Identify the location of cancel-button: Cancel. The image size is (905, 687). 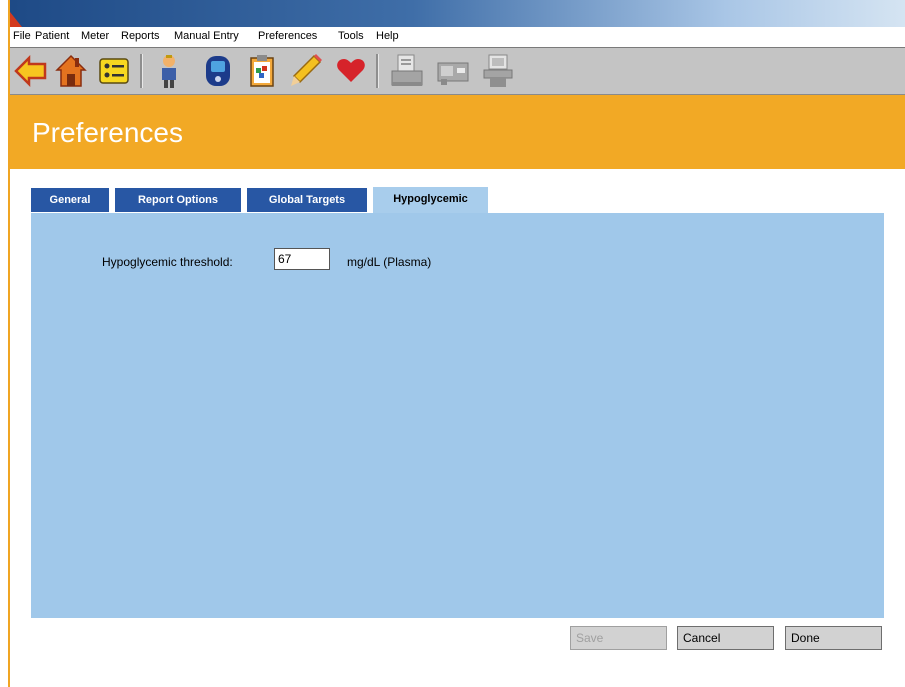
(725, 638).